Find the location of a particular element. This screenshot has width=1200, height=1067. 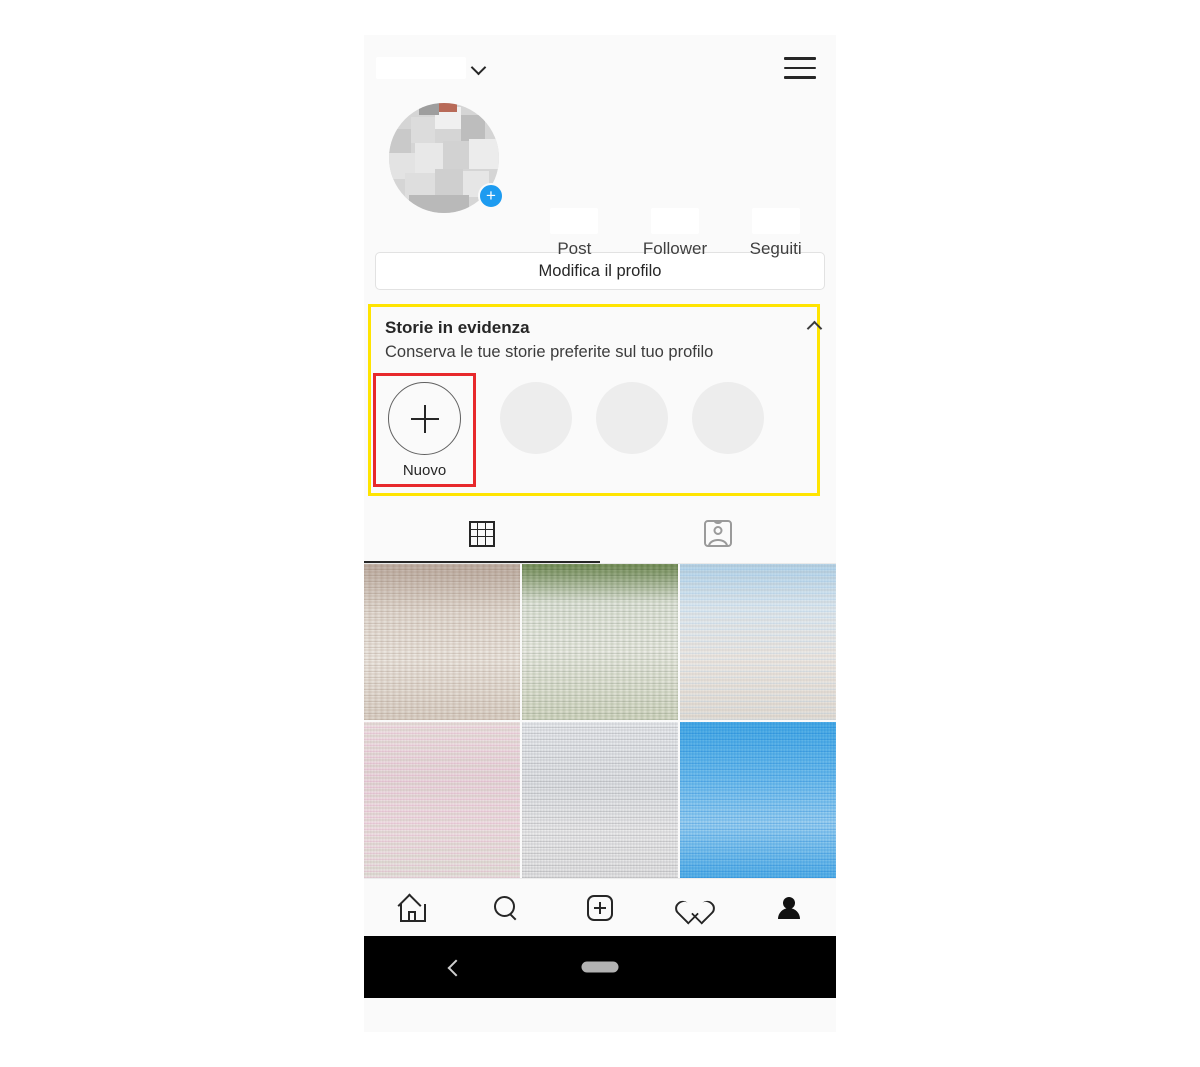

home-pill-icon is located at coordinates (600, 967).